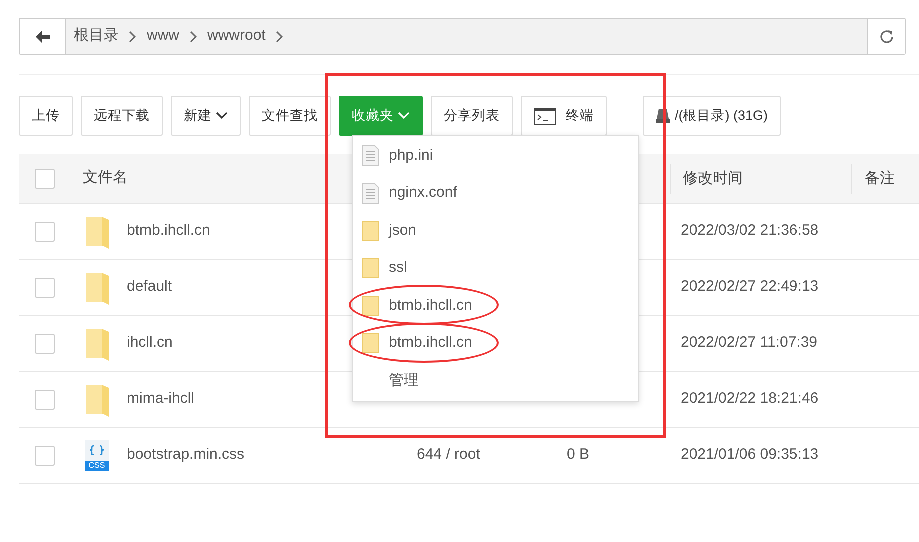 This screenshot has width=919, height=542. I want to click on breadcrumb-link: wwwroot, so click(237, 36).